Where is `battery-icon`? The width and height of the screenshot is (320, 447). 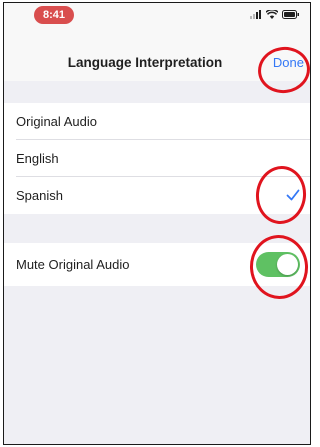 battery-icon is located at coordinates (290, 14).